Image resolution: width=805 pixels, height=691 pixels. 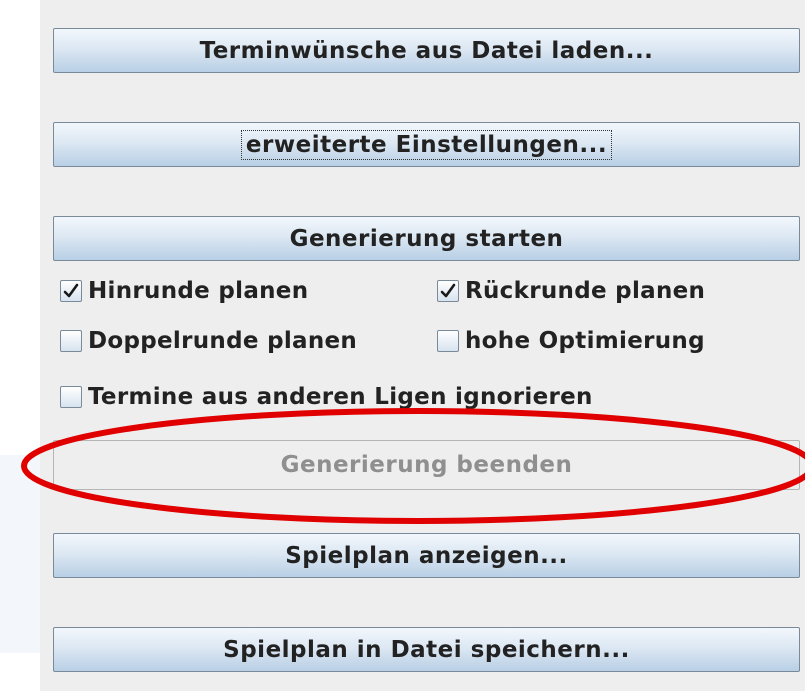 I want to click on high-optimization-checkbox, so click(x=448, y=341).